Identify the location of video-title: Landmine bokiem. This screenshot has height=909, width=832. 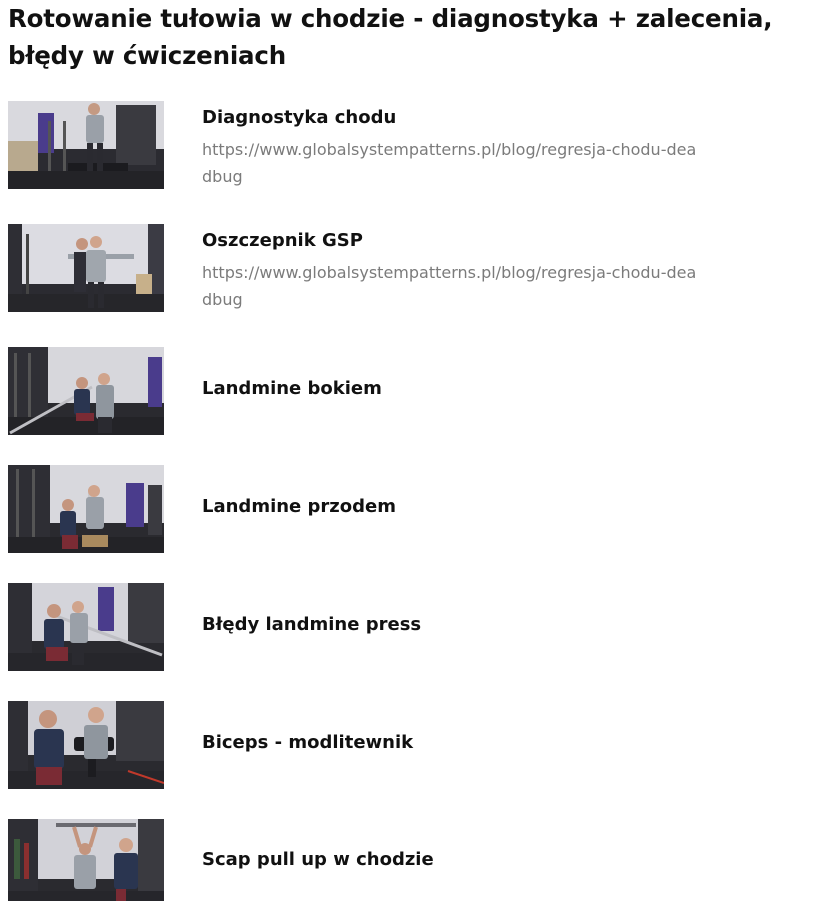
(462, 389).